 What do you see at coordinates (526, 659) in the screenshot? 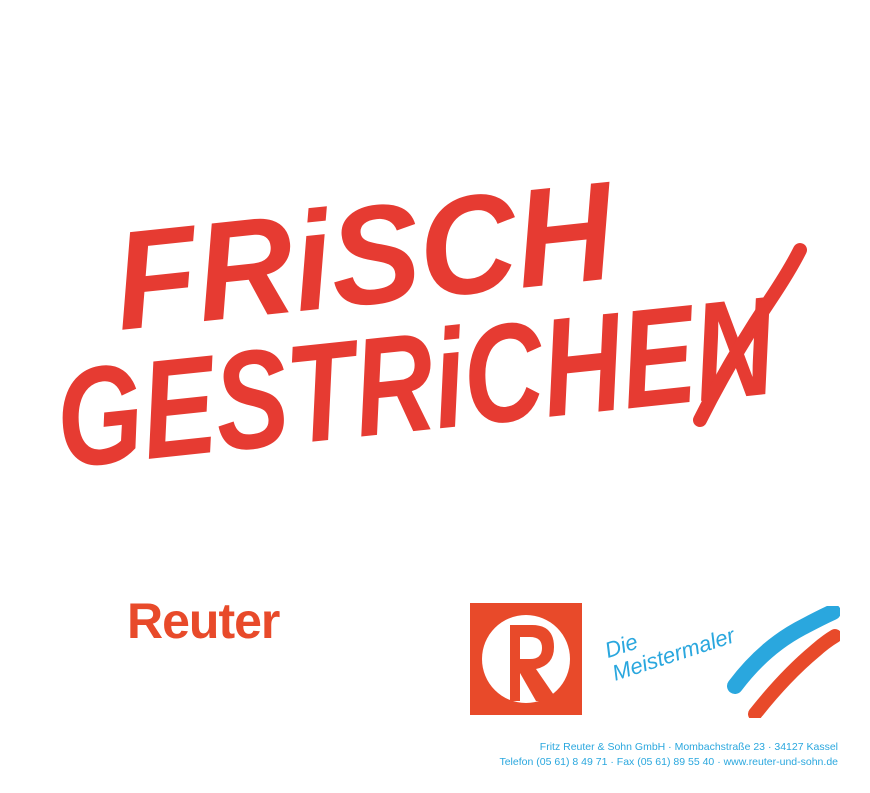
I see `reuter-r-logo-icon` at bounding box center [526, 659].